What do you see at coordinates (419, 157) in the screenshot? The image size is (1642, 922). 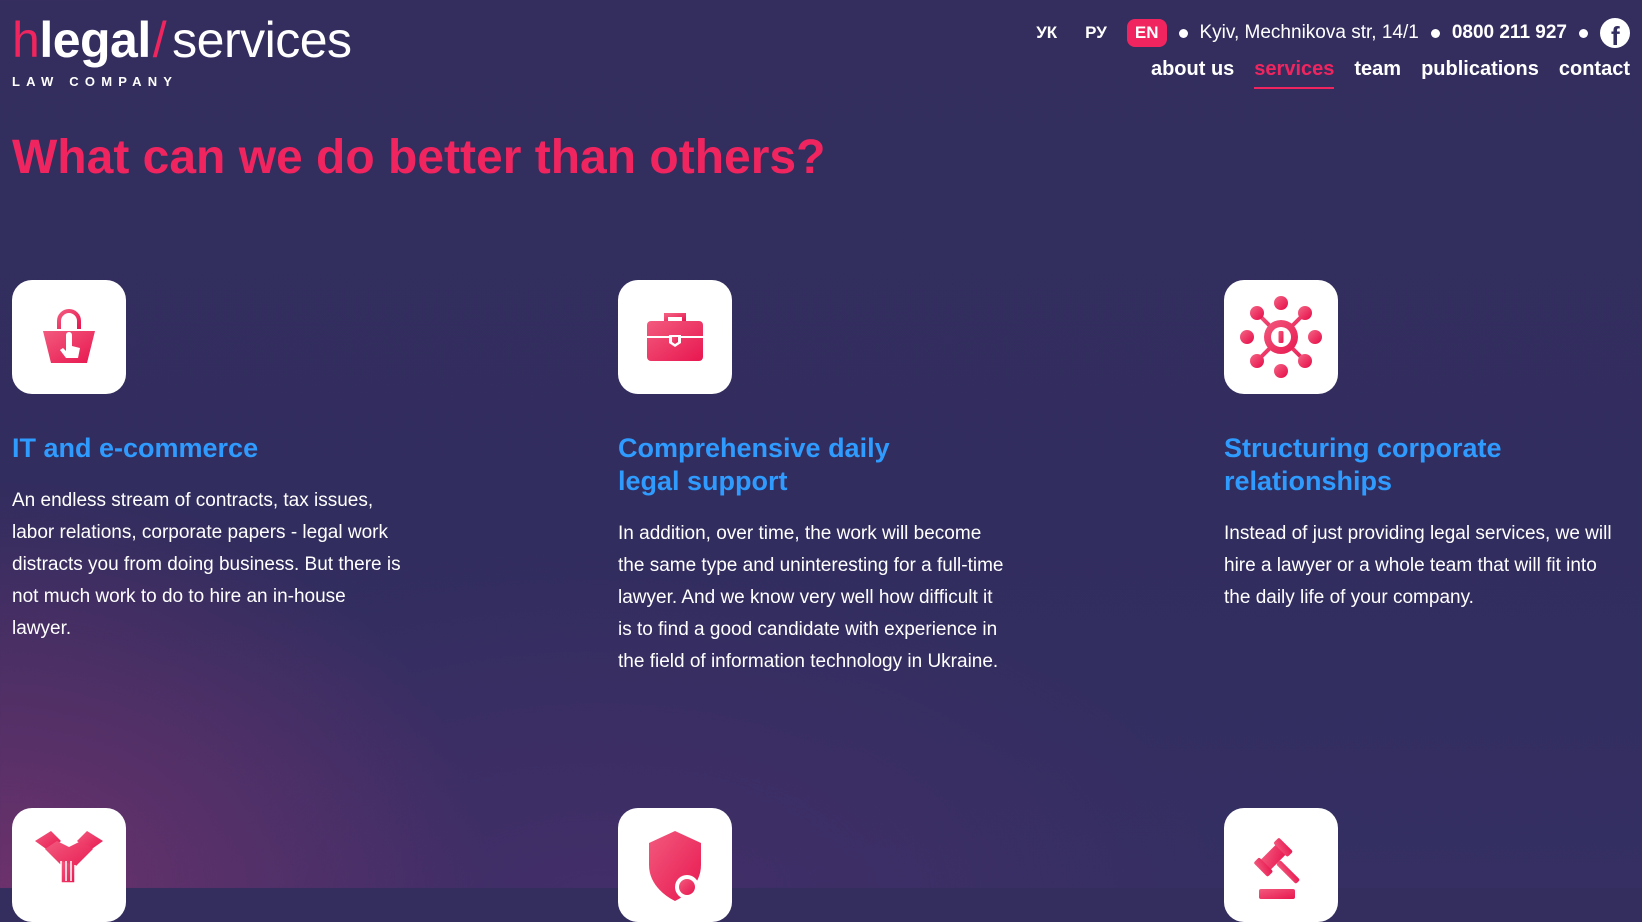 I see `page-title: What can we do better than others?` at bounding box center [419, 157].